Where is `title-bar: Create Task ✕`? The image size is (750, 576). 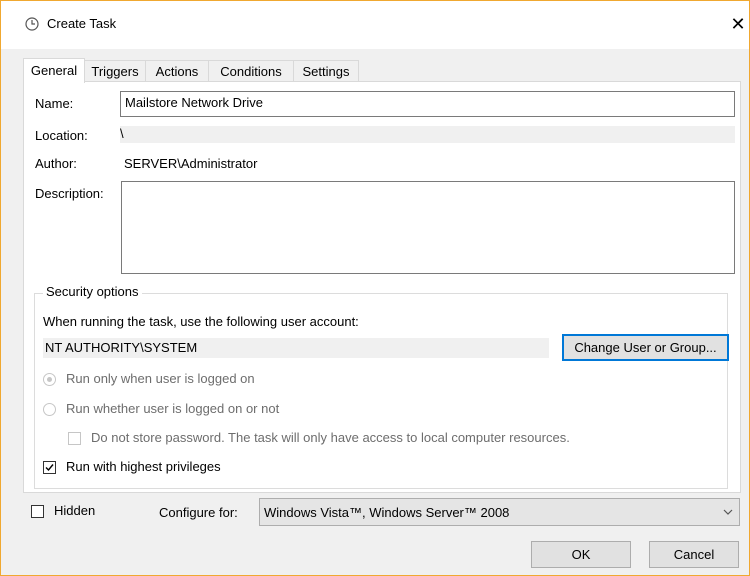
title-bar: Create Task ✕ is located at coordinates (375, 25).